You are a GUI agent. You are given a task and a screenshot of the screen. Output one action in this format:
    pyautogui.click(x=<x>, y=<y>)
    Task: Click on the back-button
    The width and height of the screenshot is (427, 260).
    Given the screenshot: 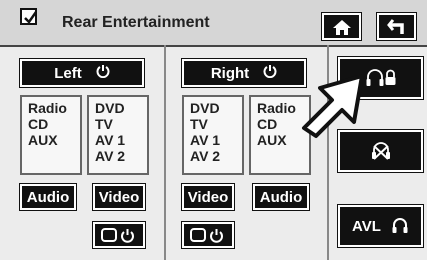 What is the action you would take?
    pyautogui.click(x=396, y=26)
    